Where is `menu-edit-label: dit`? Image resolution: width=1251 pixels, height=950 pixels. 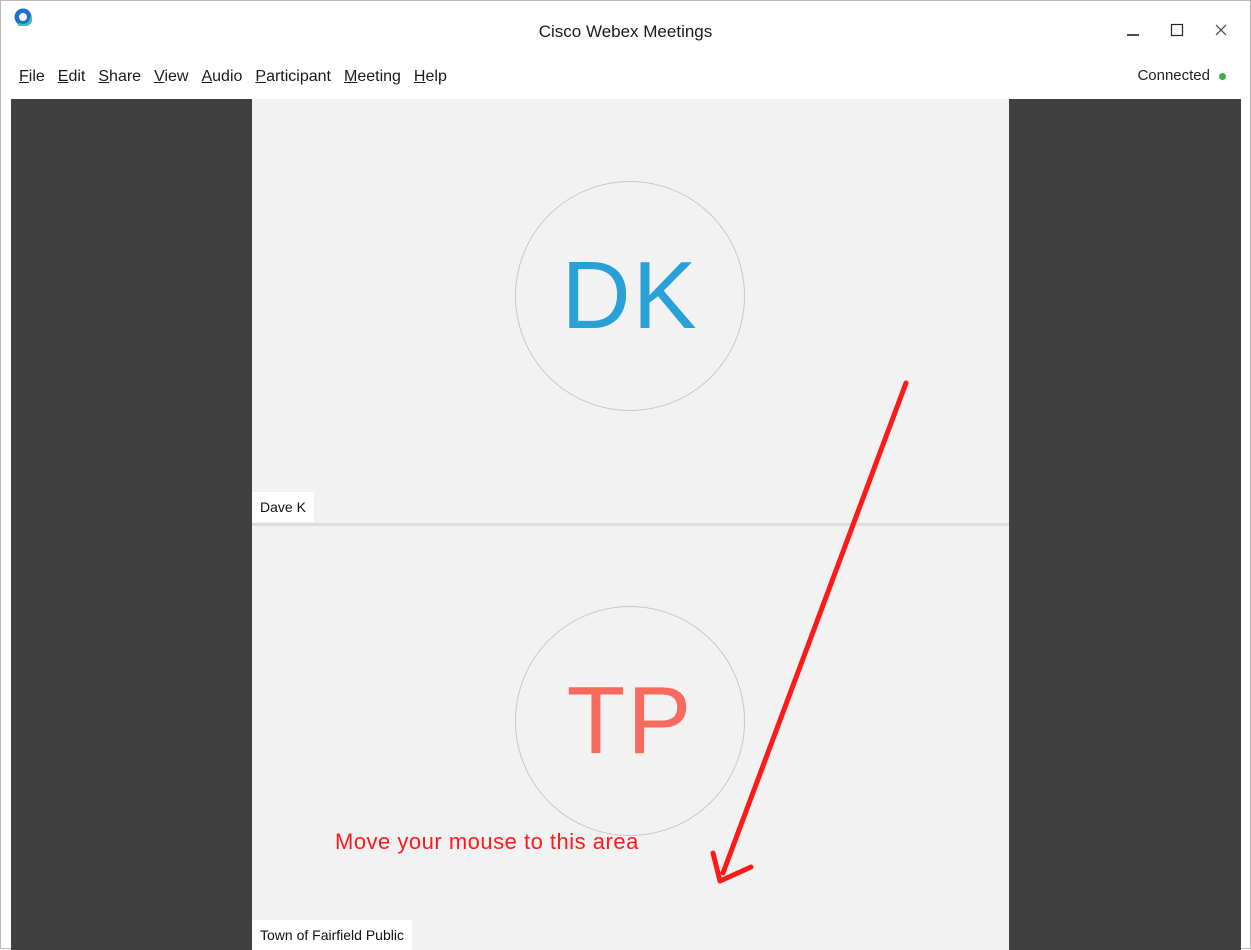
menu-edit-label: dit is located at coordinates (77, 76).